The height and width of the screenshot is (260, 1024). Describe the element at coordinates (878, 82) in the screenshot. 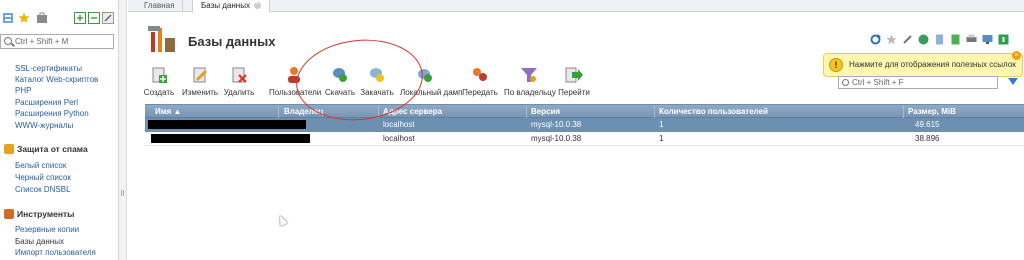

I see `filter-placeholder: Ctrl + Shift + F` at that location.